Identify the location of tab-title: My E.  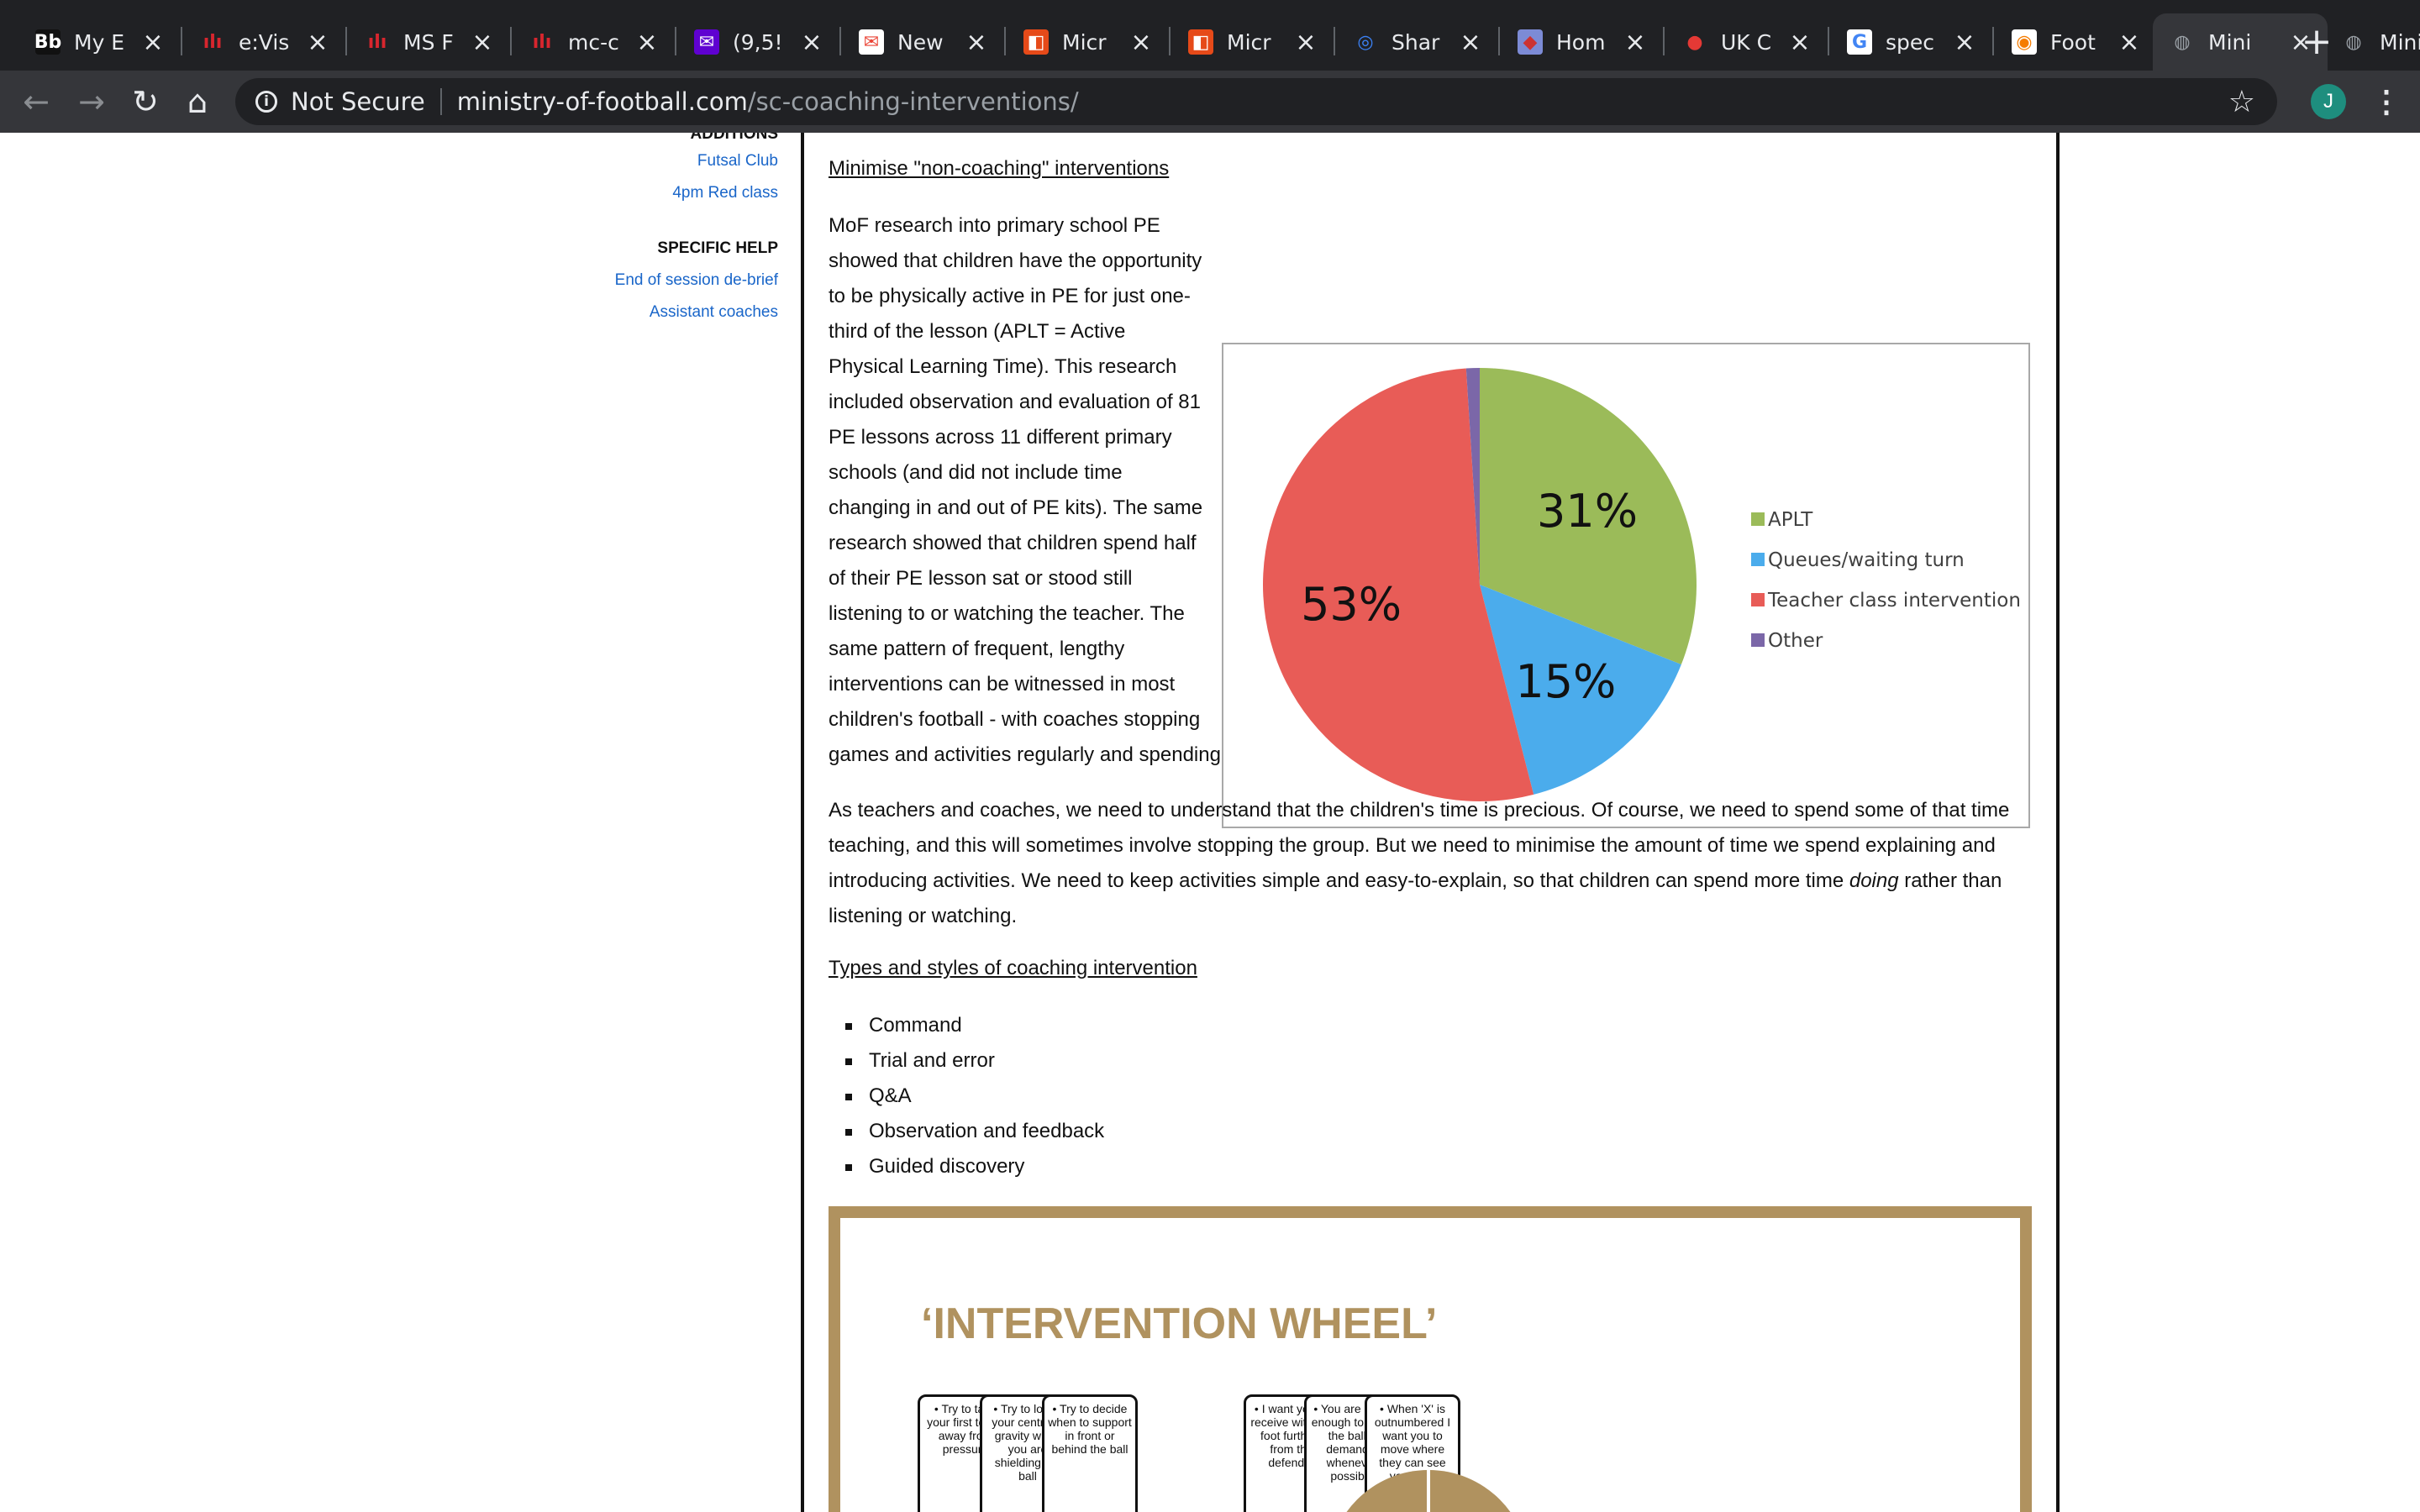
(99, 42).